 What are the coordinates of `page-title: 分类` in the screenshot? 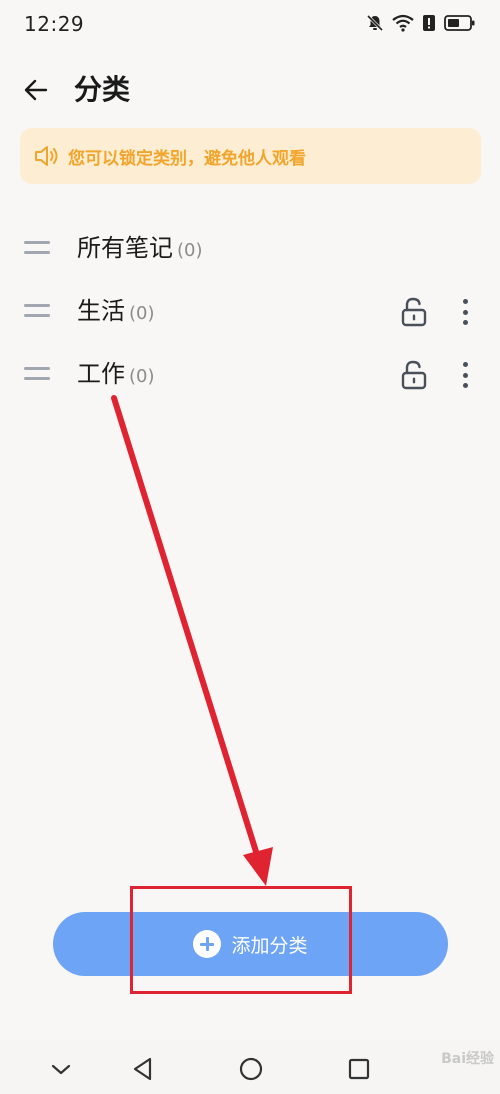 It's located at (102, 89).